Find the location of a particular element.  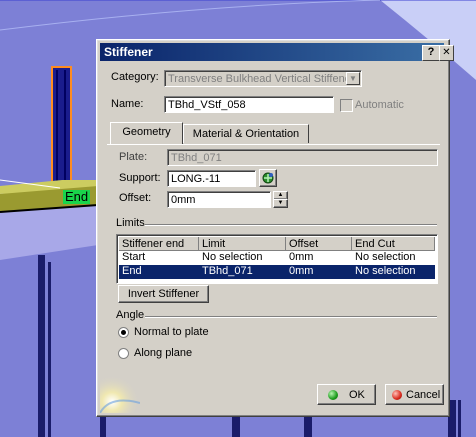

invert-stiffener-button: Invert Stiffener is located at coordinates (163, 294).